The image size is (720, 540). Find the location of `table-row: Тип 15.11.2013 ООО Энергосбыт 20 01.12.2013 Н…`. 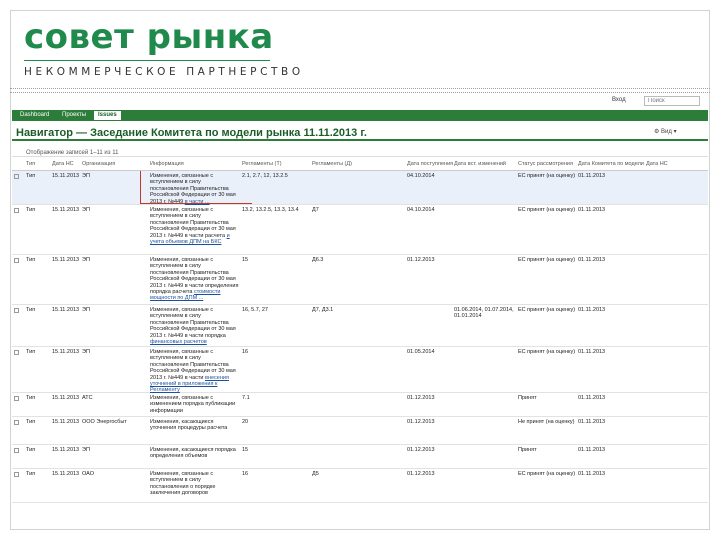

table-row: Тип 15.11.2013 ООО Энергосбыт 20 01.12.2013 Н… is located at coordinates (360, 431).